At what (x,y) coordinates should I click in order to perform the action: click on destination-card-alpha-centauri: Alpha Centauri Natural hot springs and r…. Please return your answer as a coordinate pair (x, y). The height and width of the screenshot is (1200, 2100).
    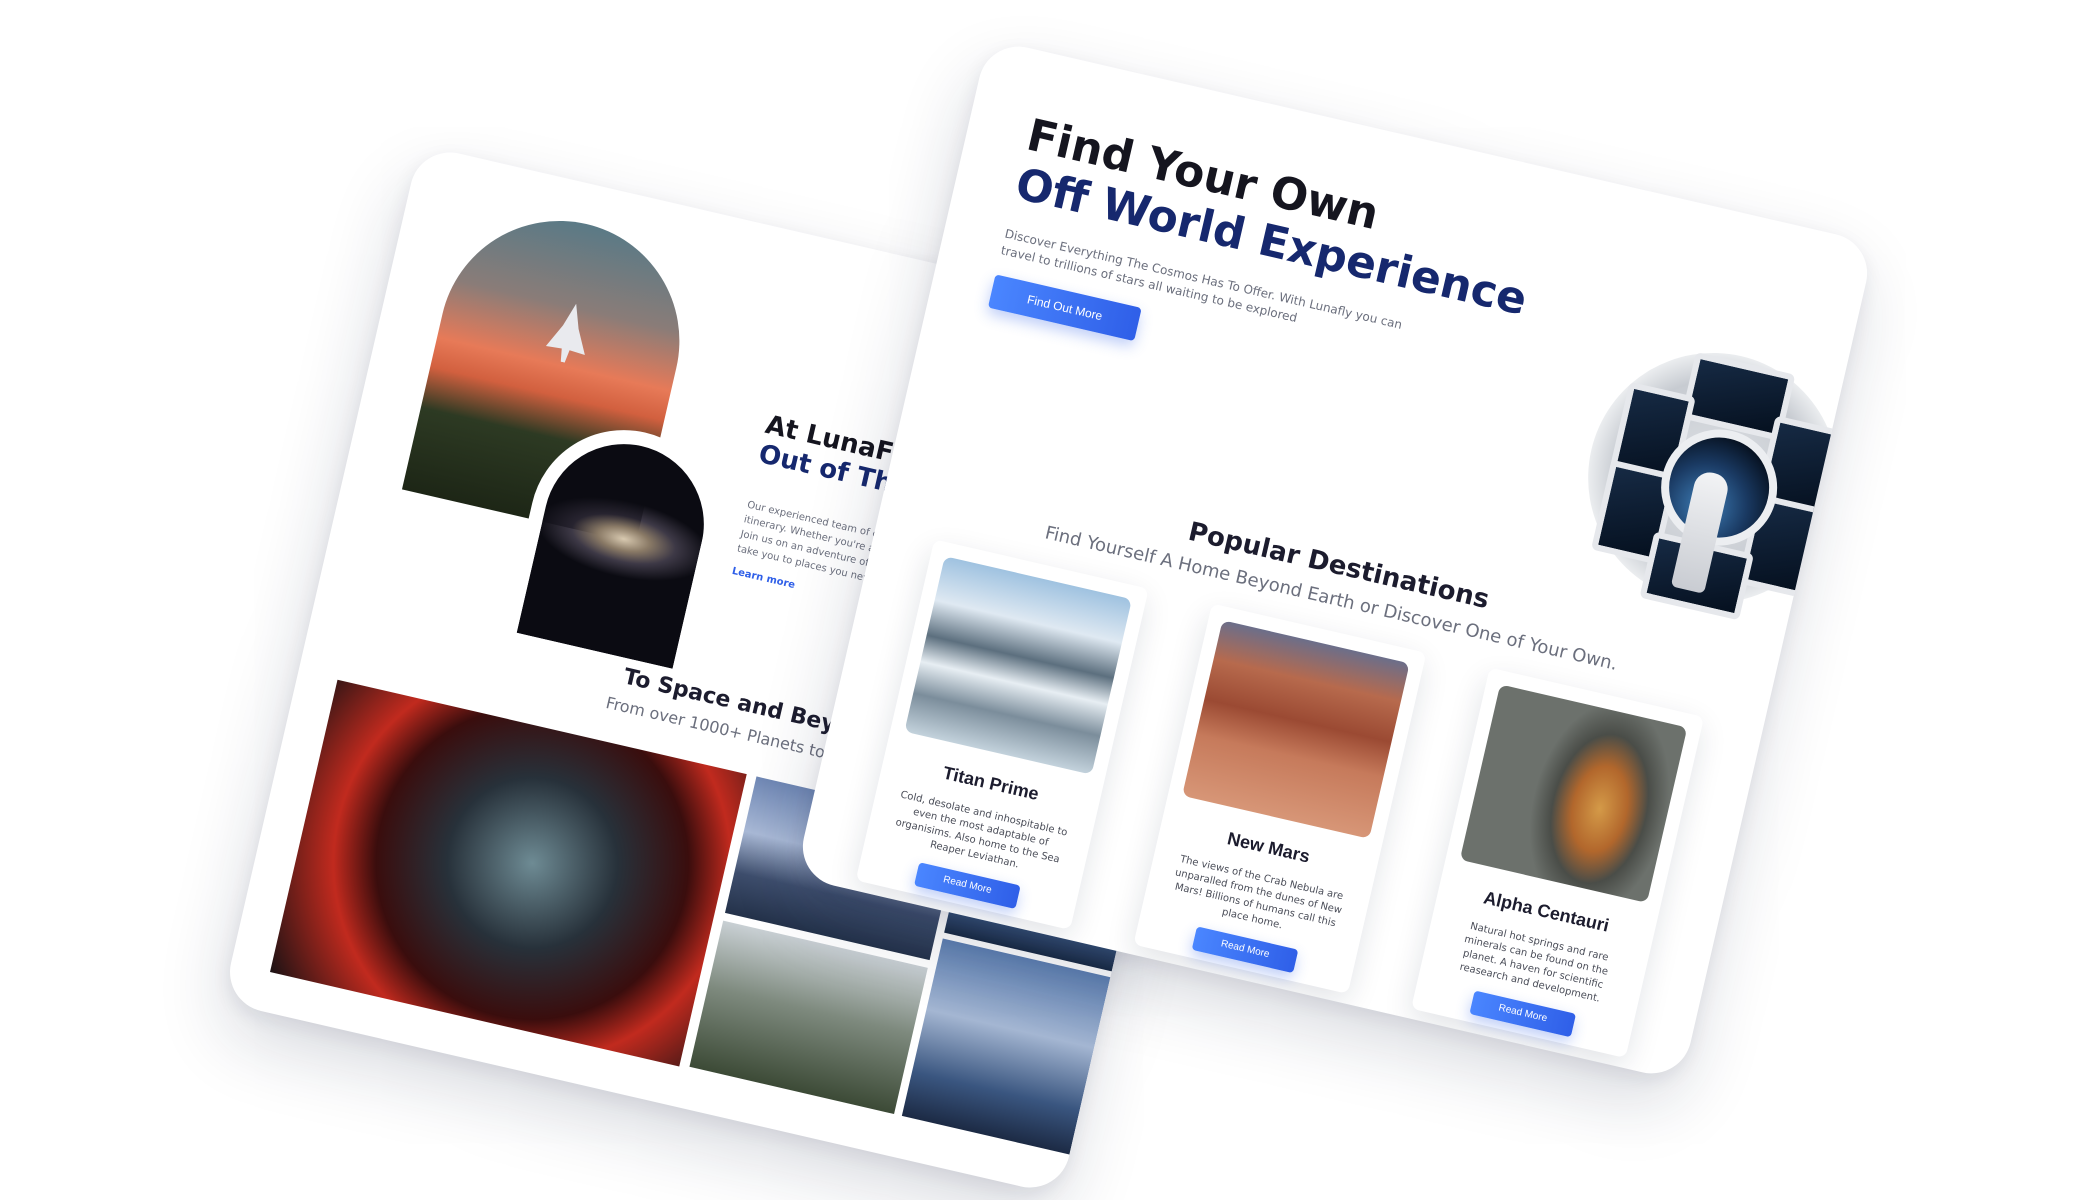
    Looking at the image, I should click on (1558, 863).